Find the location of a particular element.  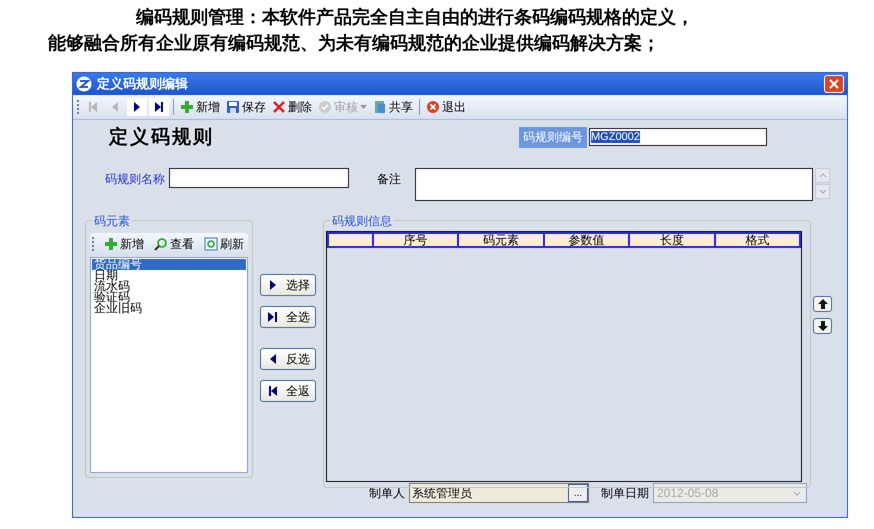

form-heading: 定义码规则 is located at coordinates (162, 138).